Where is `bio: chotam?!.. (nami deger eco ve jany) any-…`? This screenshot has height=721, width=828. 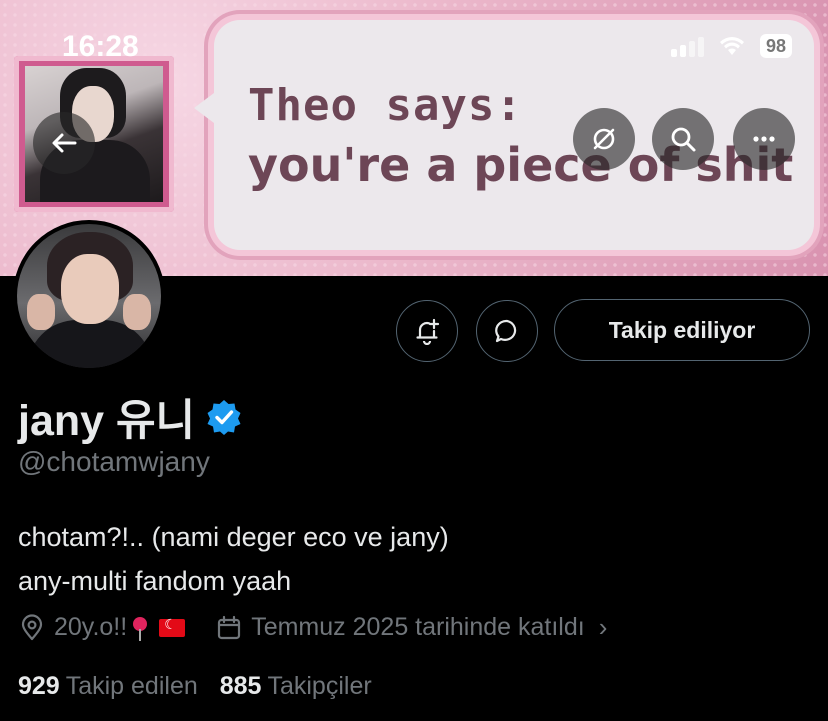 bio: chotam?!.. (nami deger eco ve jany) any-… is located at coordinates (233, 559).